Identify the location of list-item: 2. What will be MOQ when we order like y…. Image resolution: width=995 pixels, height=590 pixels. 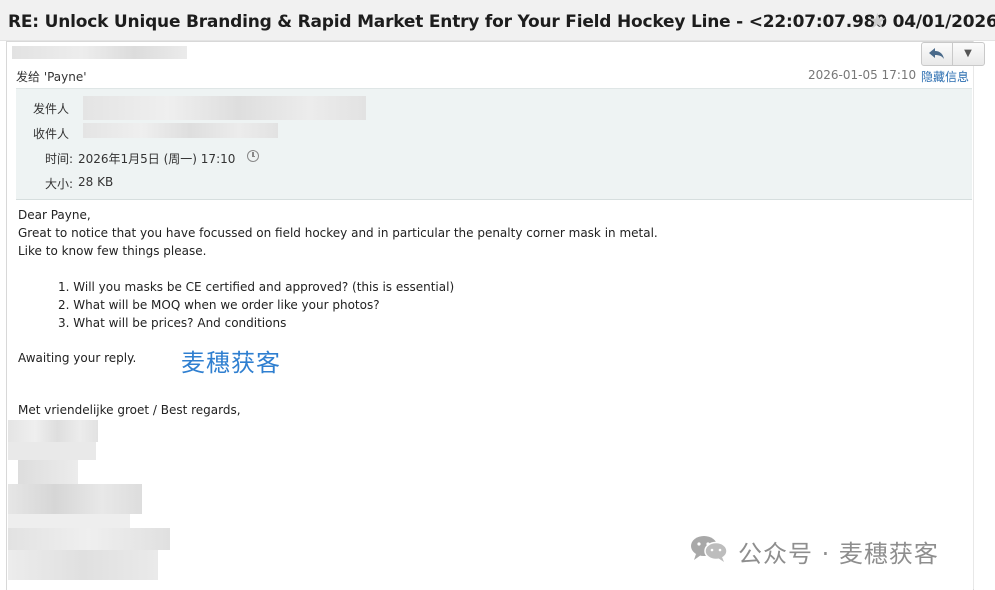
(219, 305).